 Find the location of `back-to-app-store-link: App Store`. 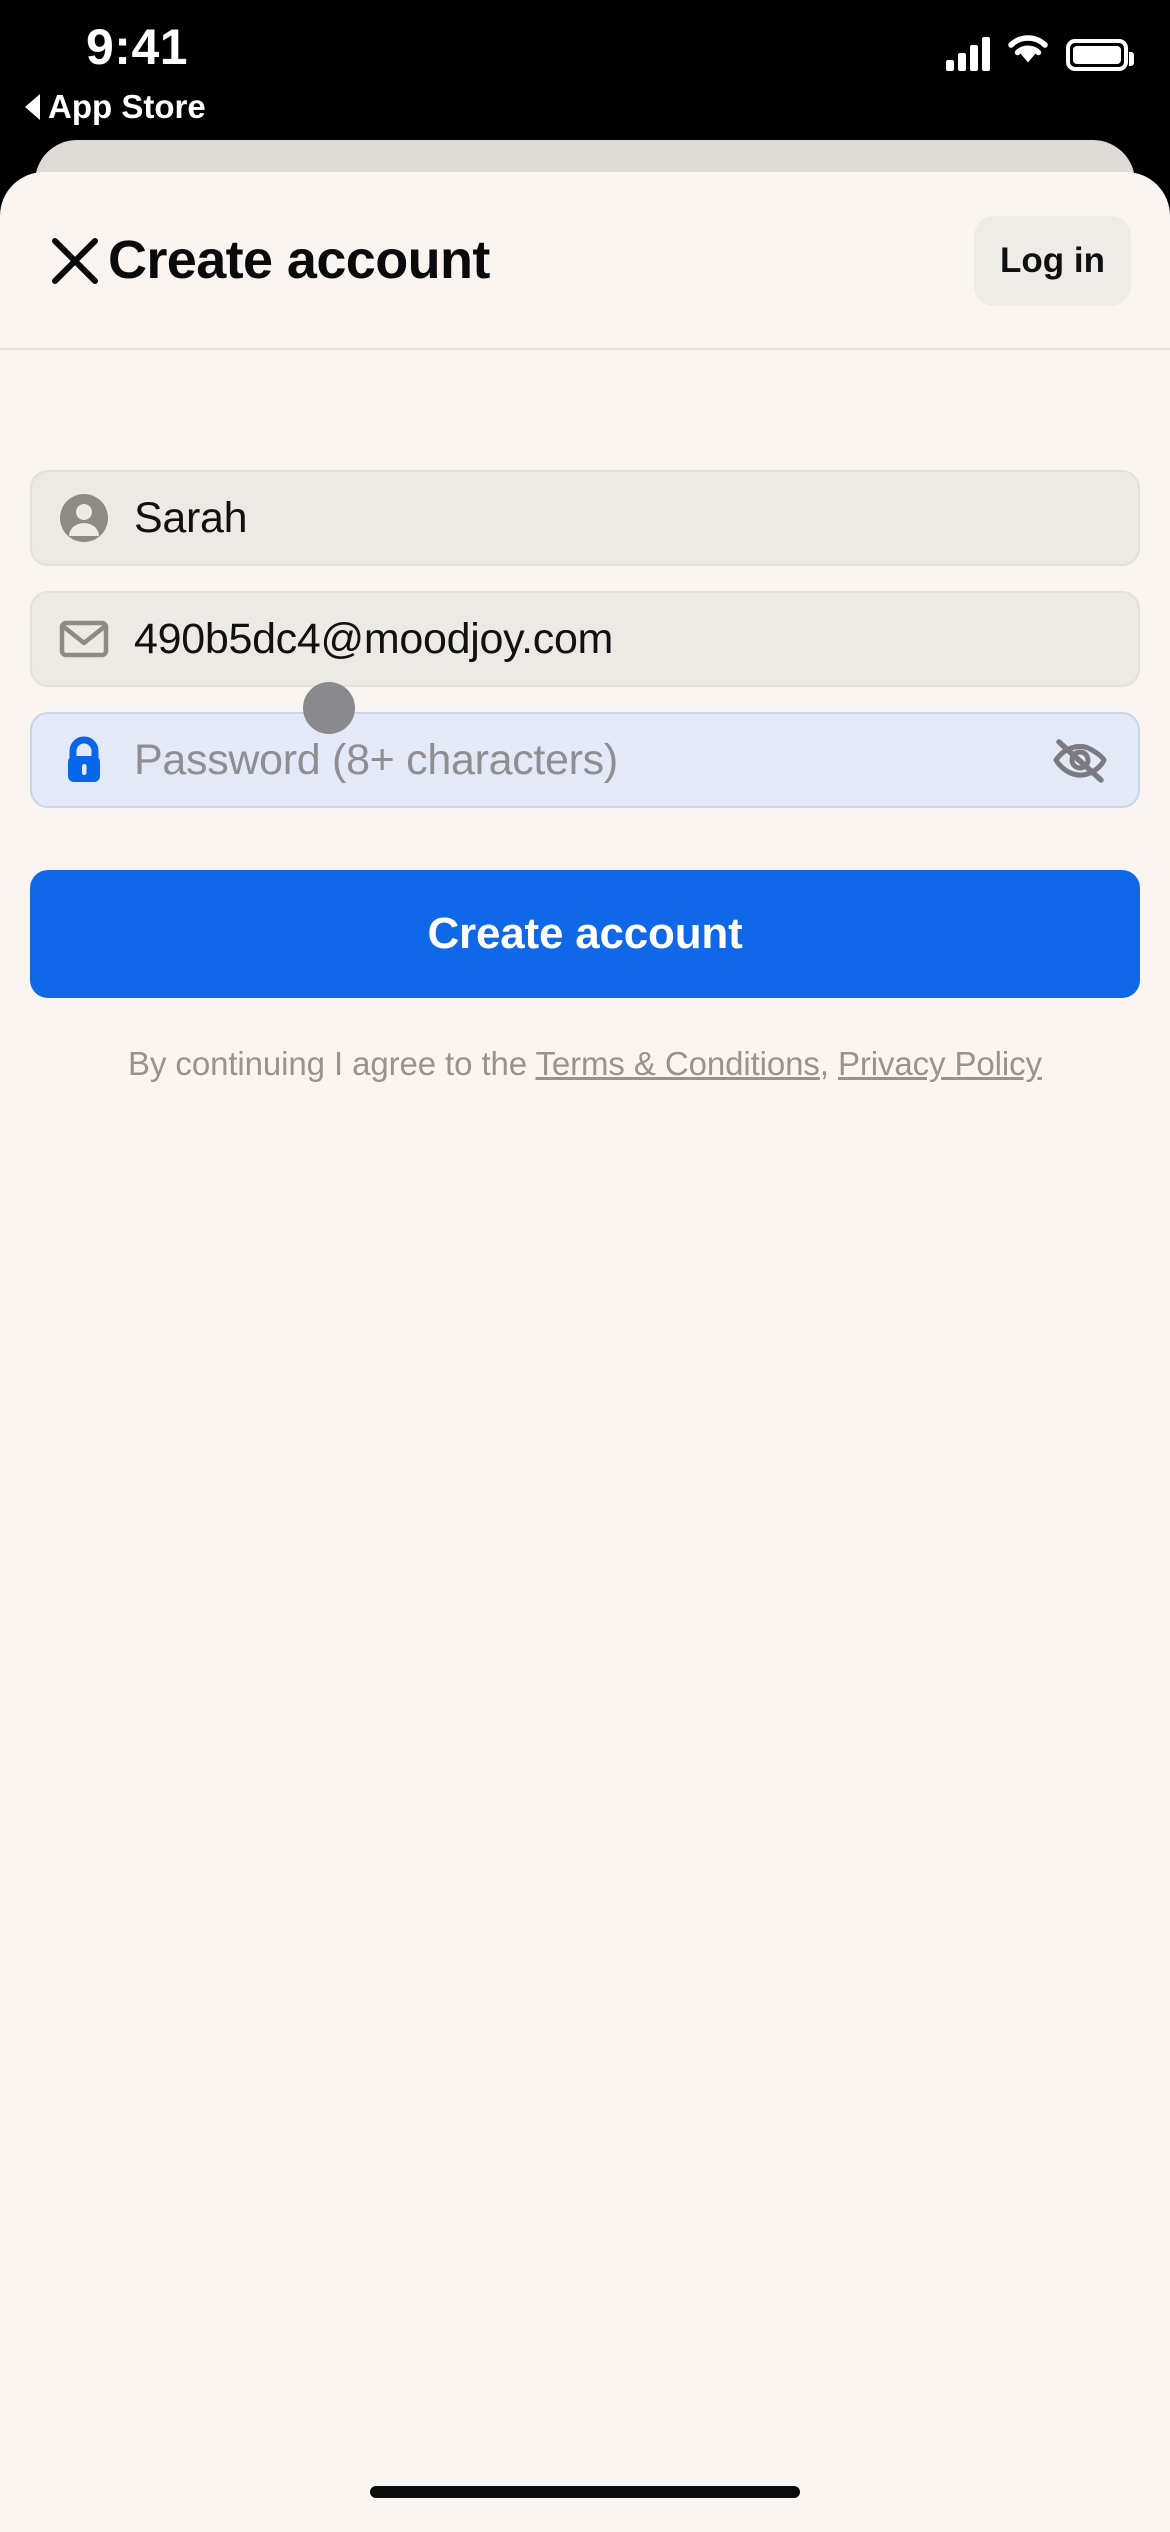

back-to-app-store-link: App Store is located at coordinates (115, 107).